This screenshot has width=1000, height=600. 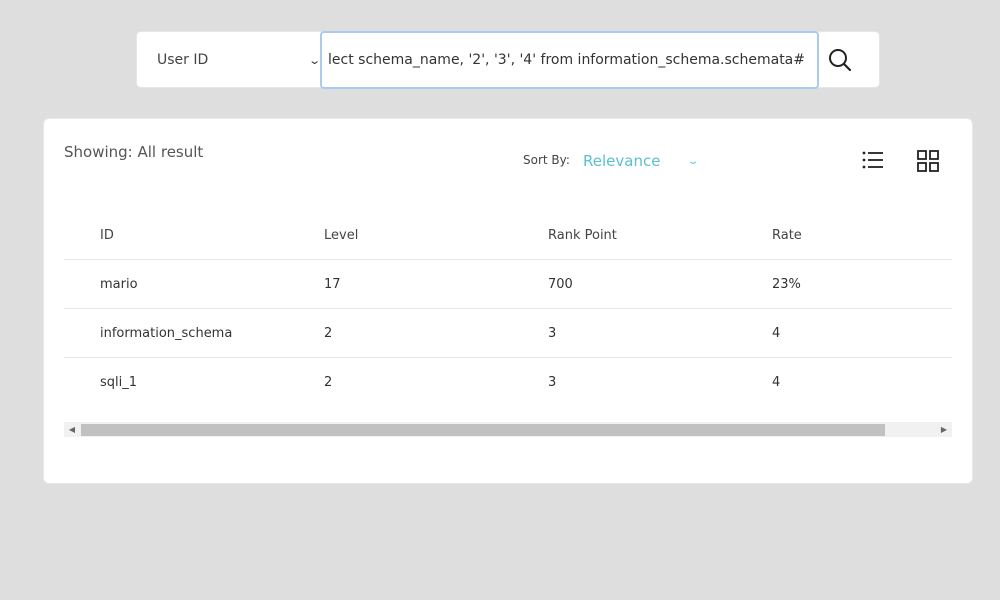 I want to click on cell-id: mario, so click(x=119, y=284).